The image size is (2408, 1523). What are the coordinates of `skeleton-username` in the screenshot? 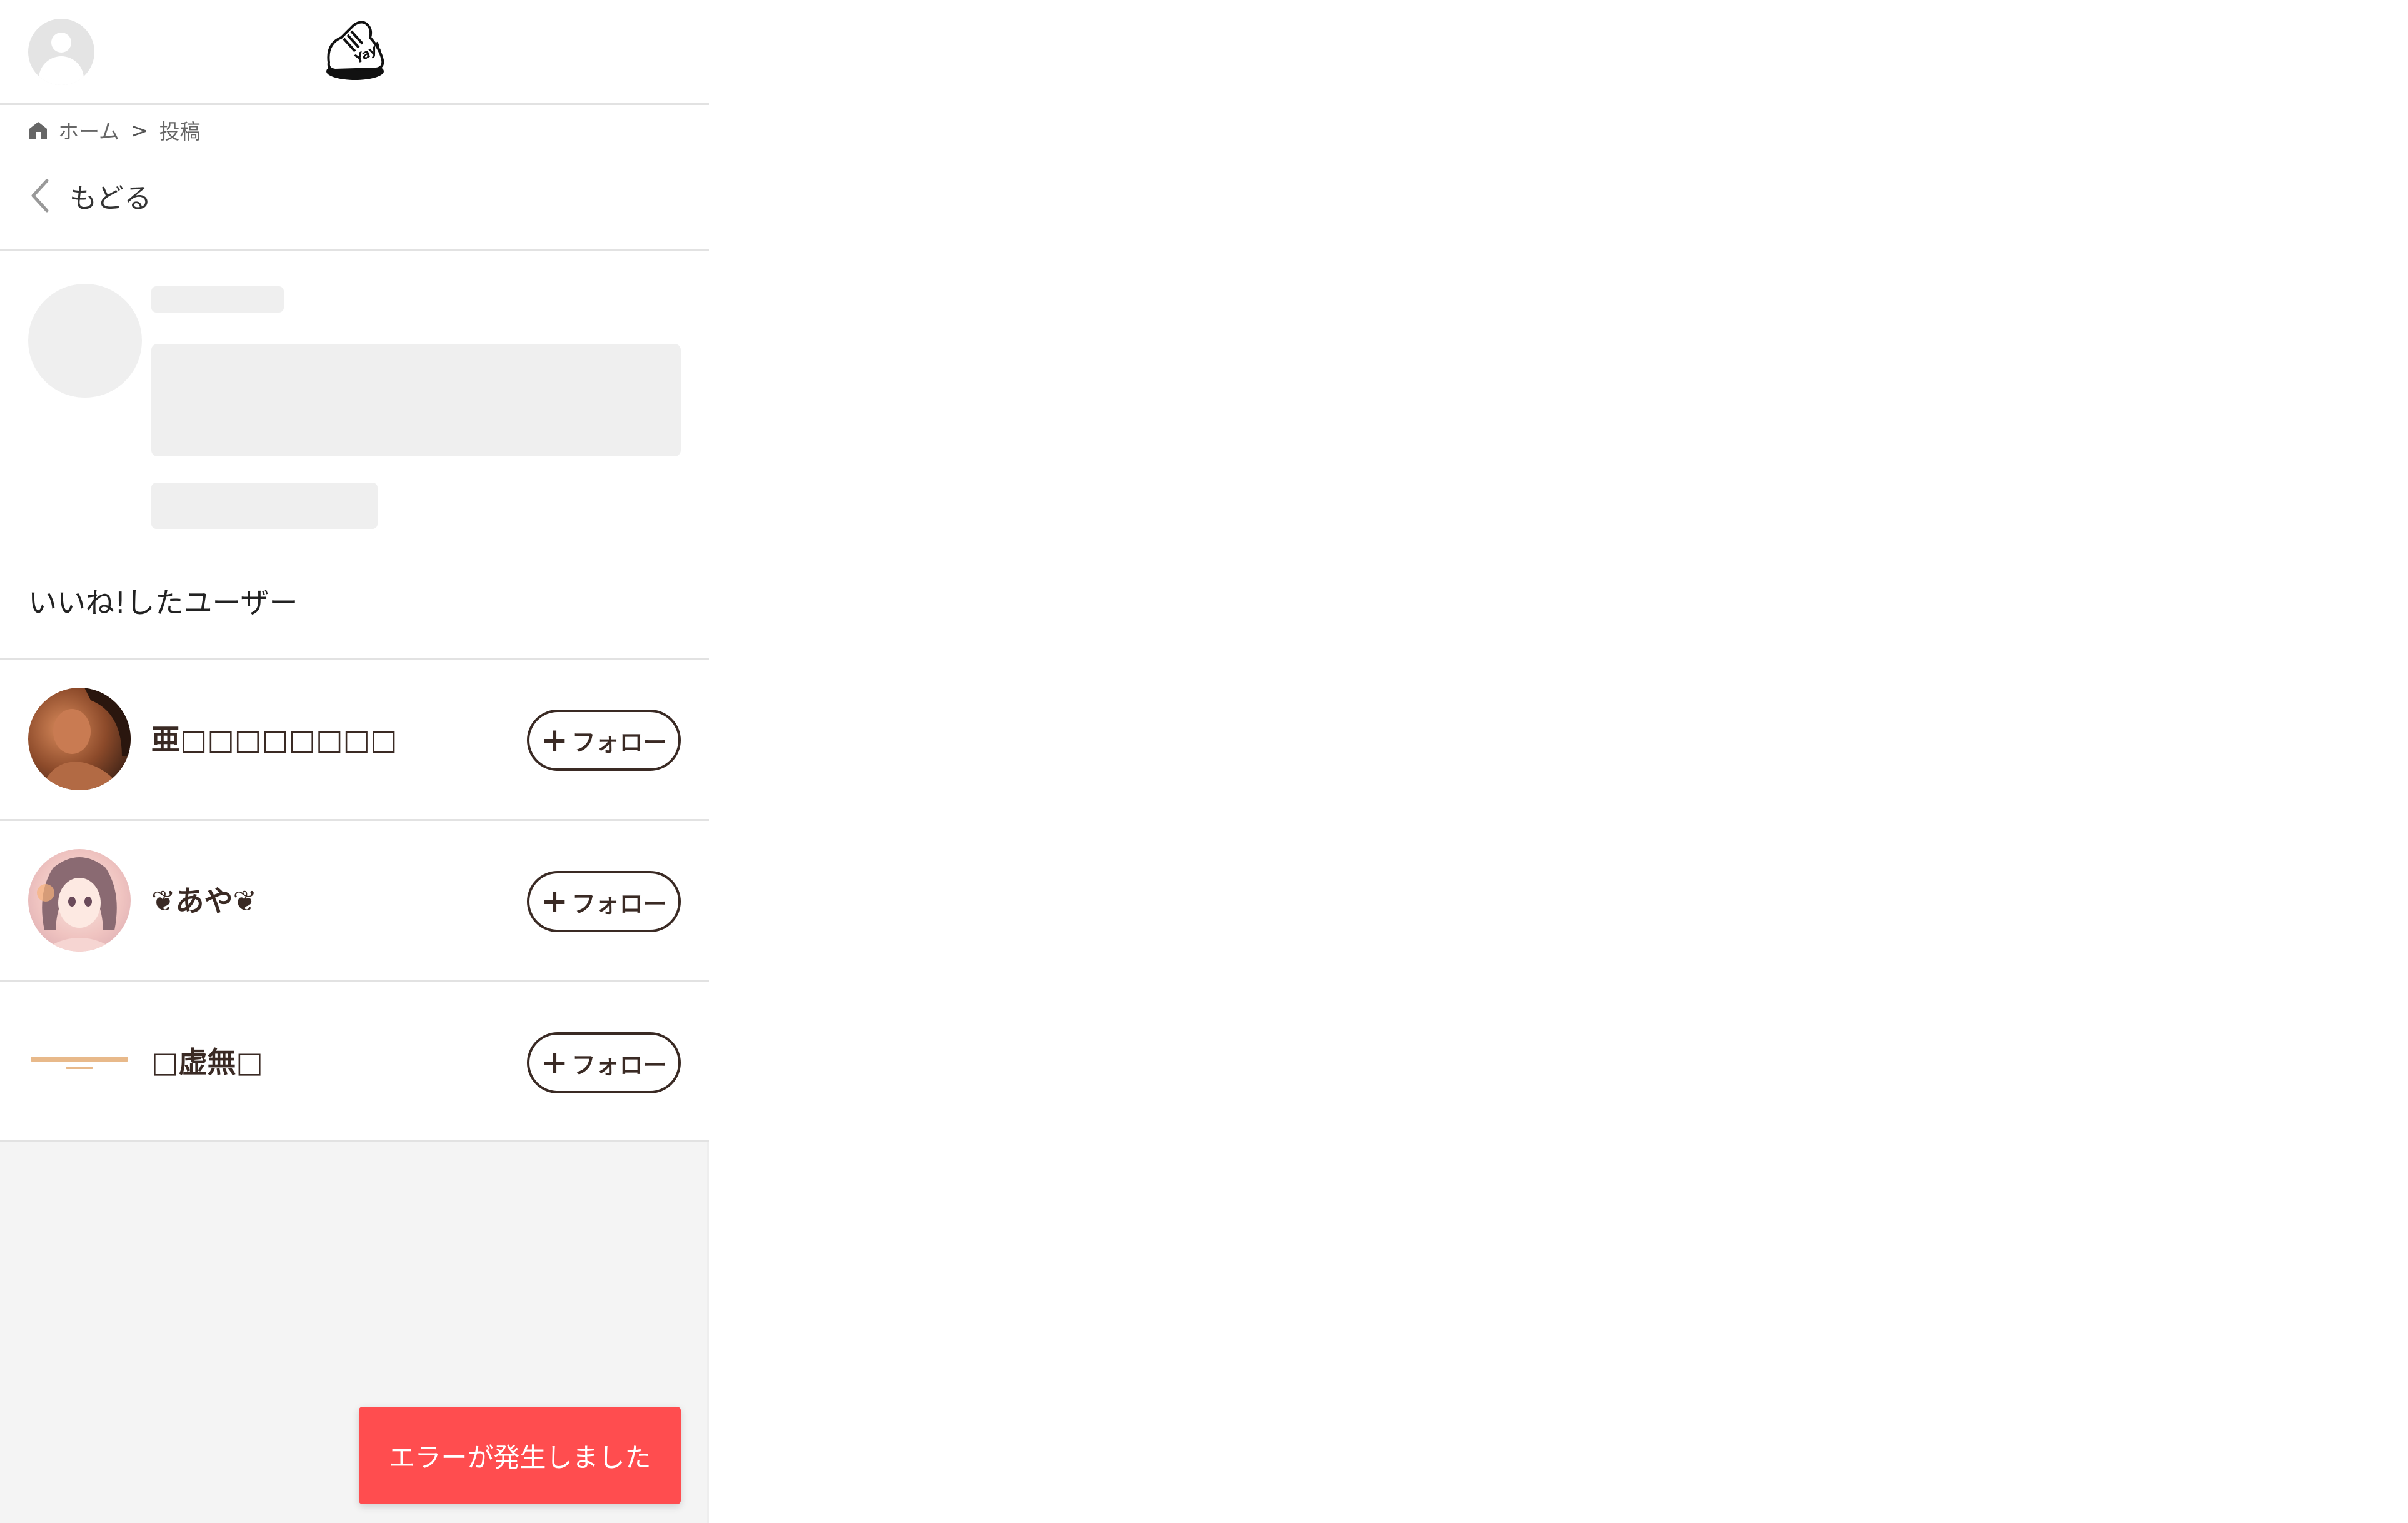 It's located at (217, 299).